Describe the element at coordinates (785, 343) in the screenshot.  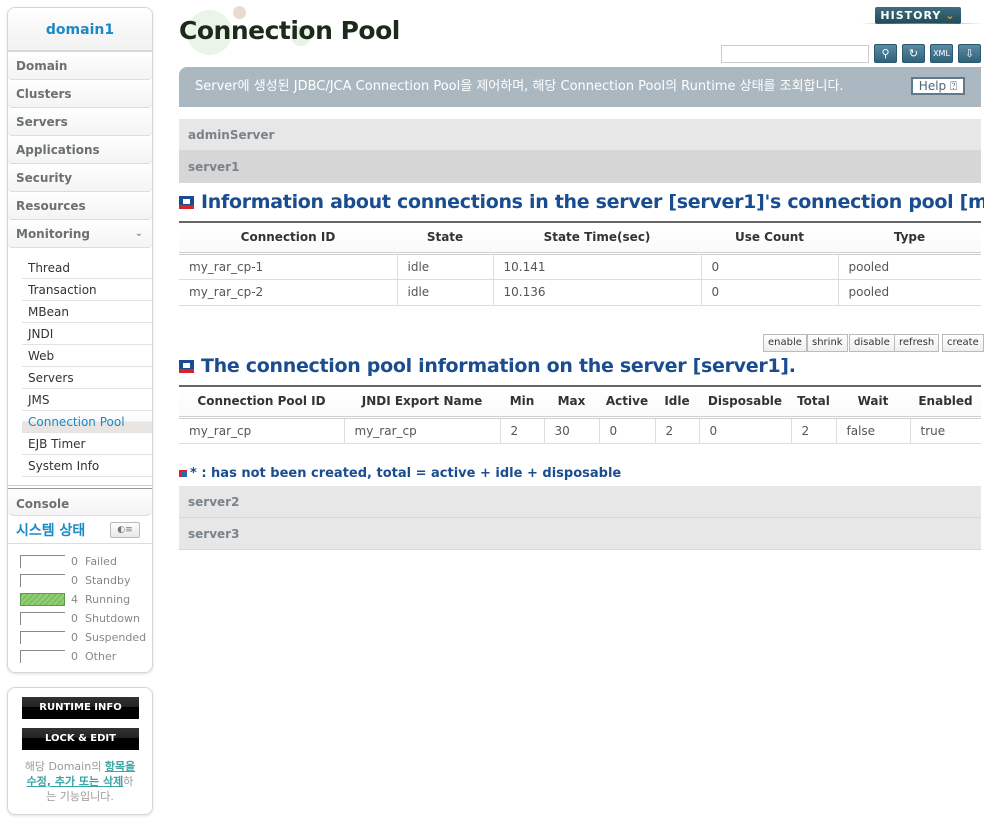
I see `enable-button: enable` at that location.